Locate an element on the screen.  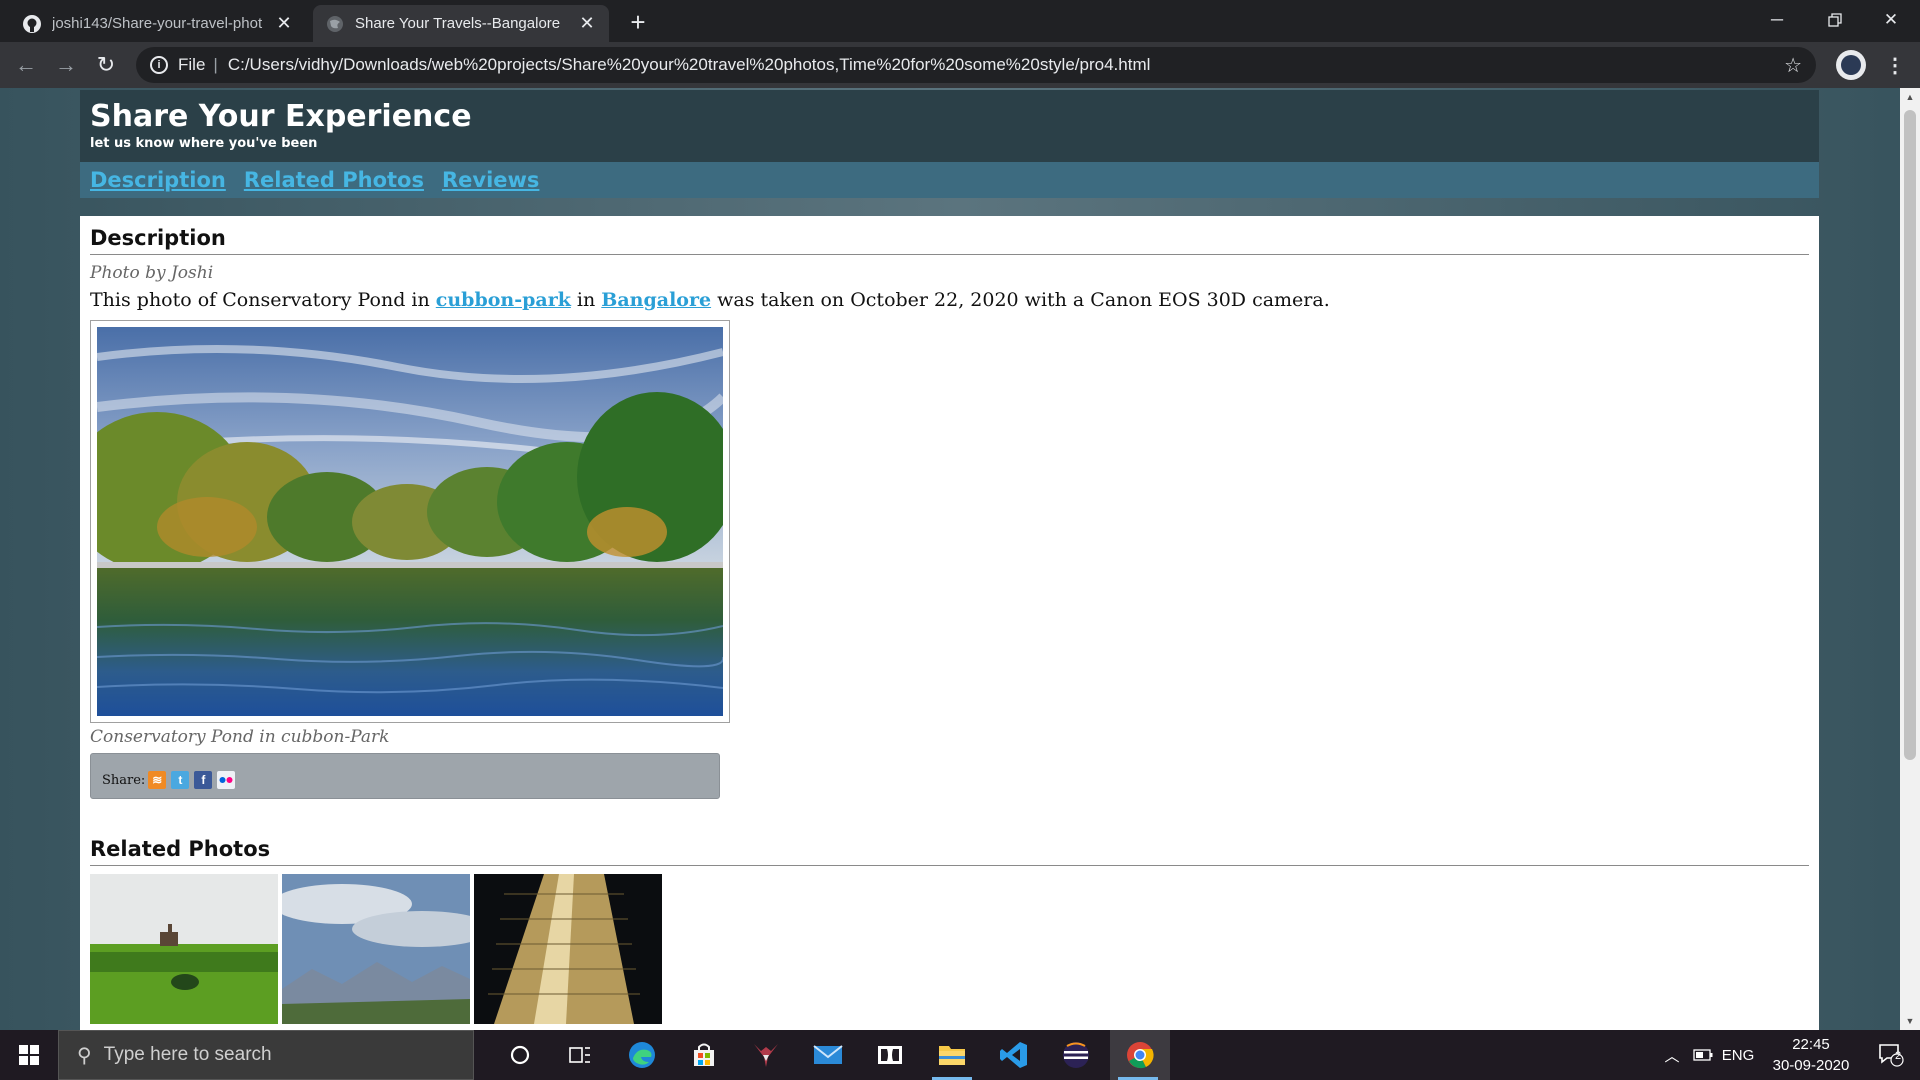
back-arrow-icon: ← is located at coordinates (26, 65).